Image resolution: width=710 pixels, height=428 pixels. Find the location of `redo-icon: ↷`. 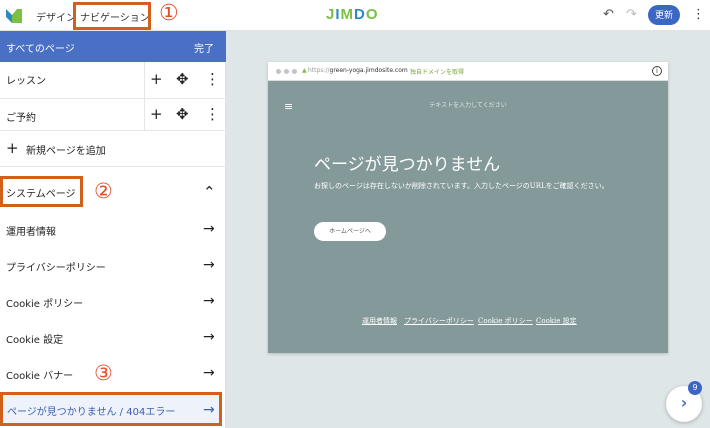

redo-icon: ↷ is located at coordinates (631, 14).